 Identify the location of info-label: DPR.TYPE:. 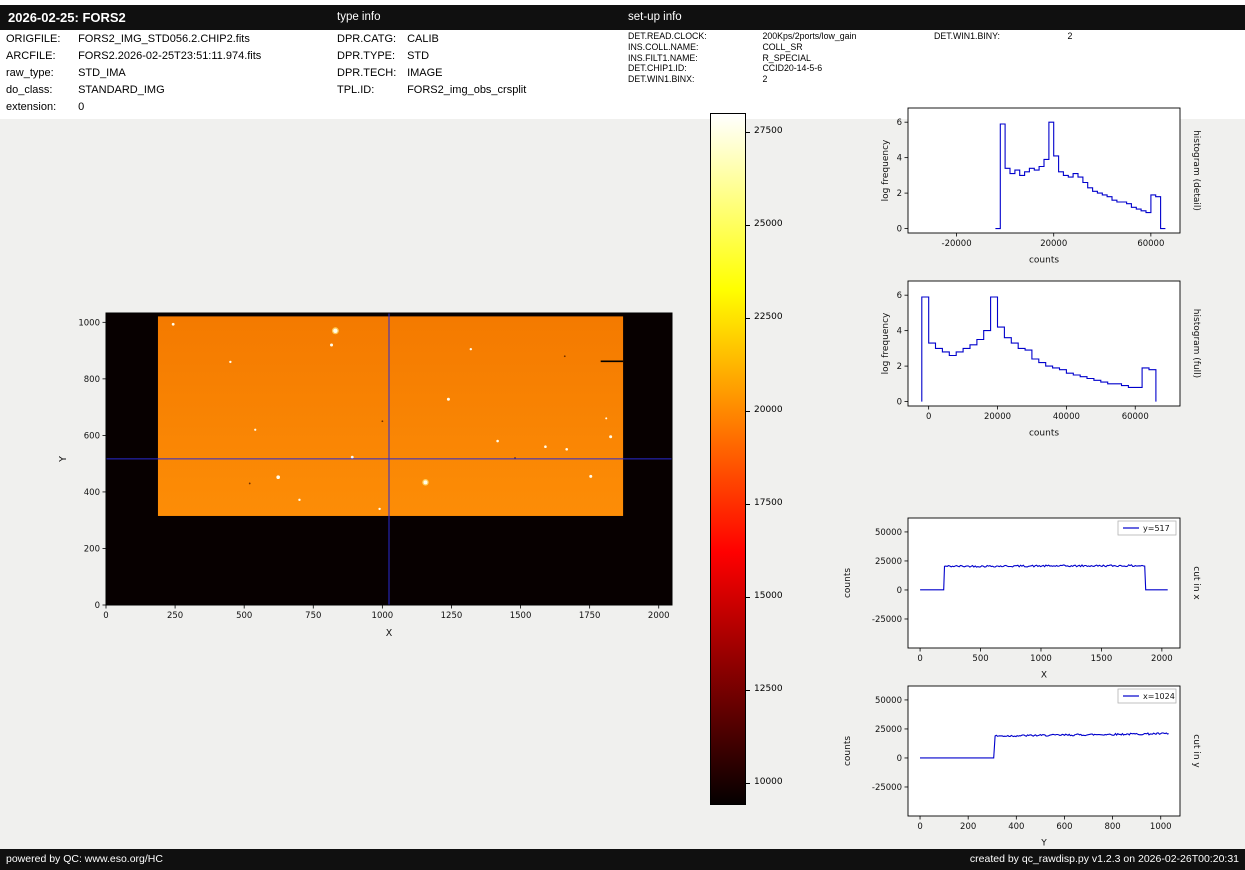
(366, 56).